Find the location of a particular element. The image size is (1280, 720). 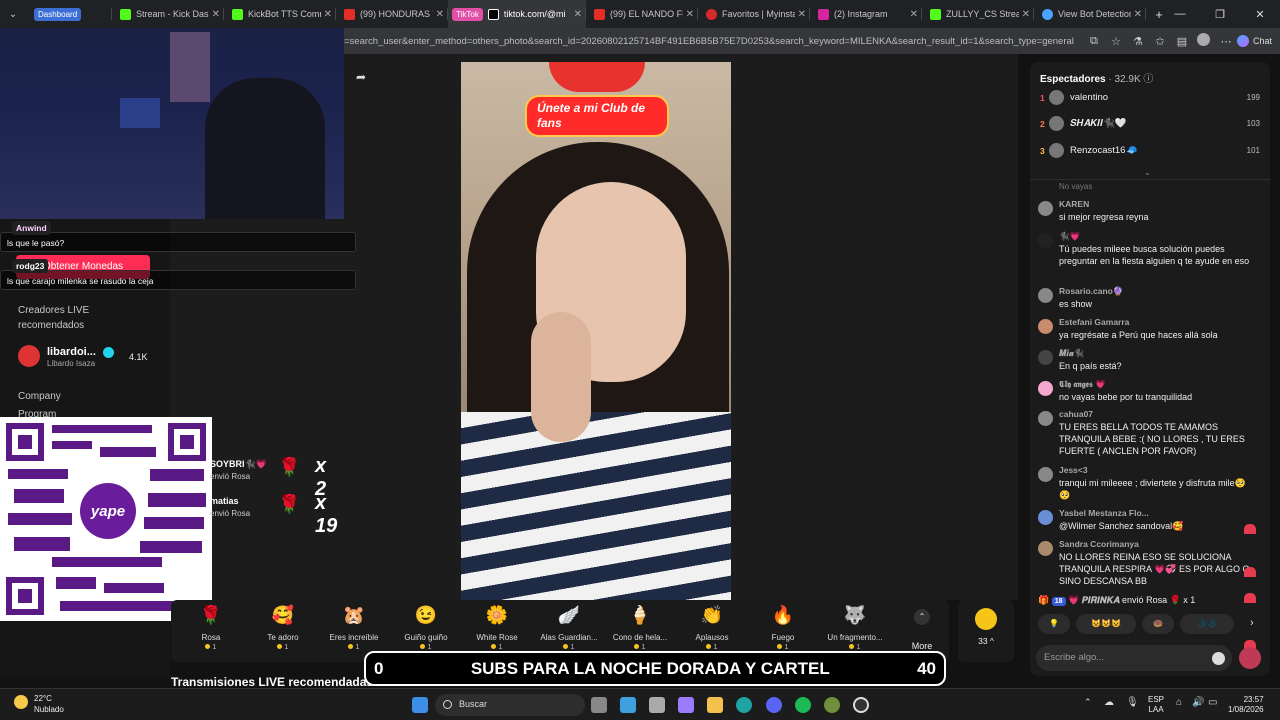

viewer-rank: 3 is located at coordinates (1042, 151).